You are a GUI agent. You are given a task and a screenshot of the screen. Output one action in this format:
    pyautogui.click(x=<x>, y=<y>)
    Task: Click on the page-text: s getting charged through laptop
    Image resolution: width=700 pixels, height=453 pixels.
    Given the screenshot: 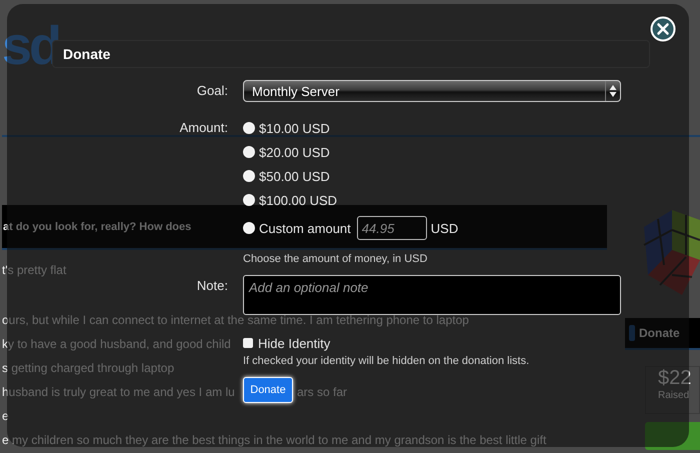 What is the action you would take?
    pyautogui.click(x=88, y=368)
    